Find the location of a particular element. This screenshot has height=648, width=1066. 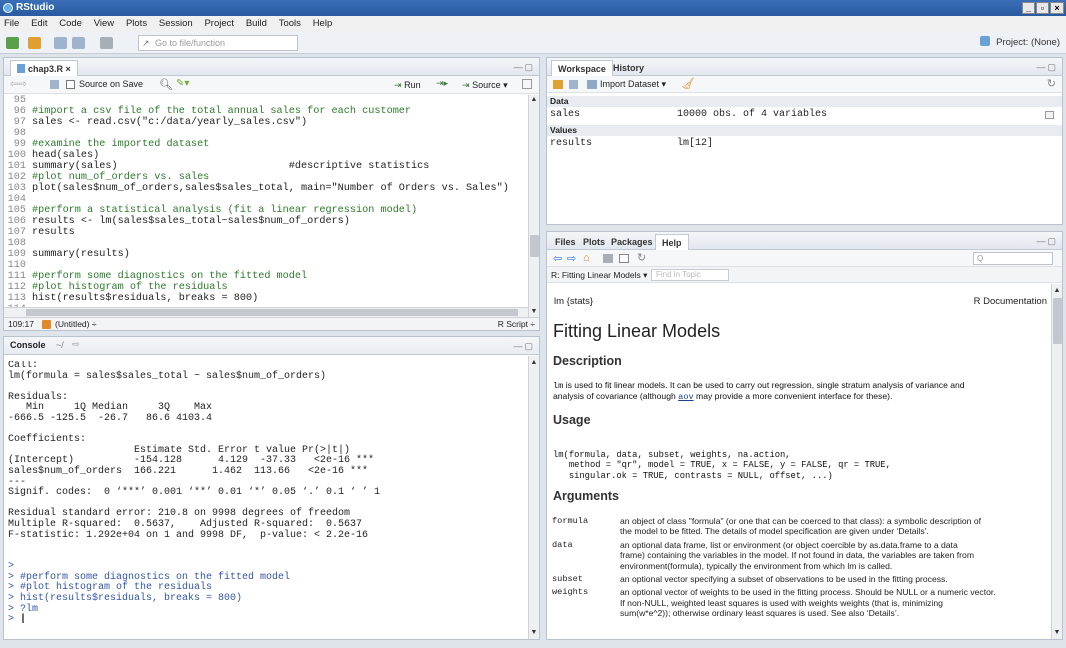

menu-session: Session is located at coordinates (176, 23).